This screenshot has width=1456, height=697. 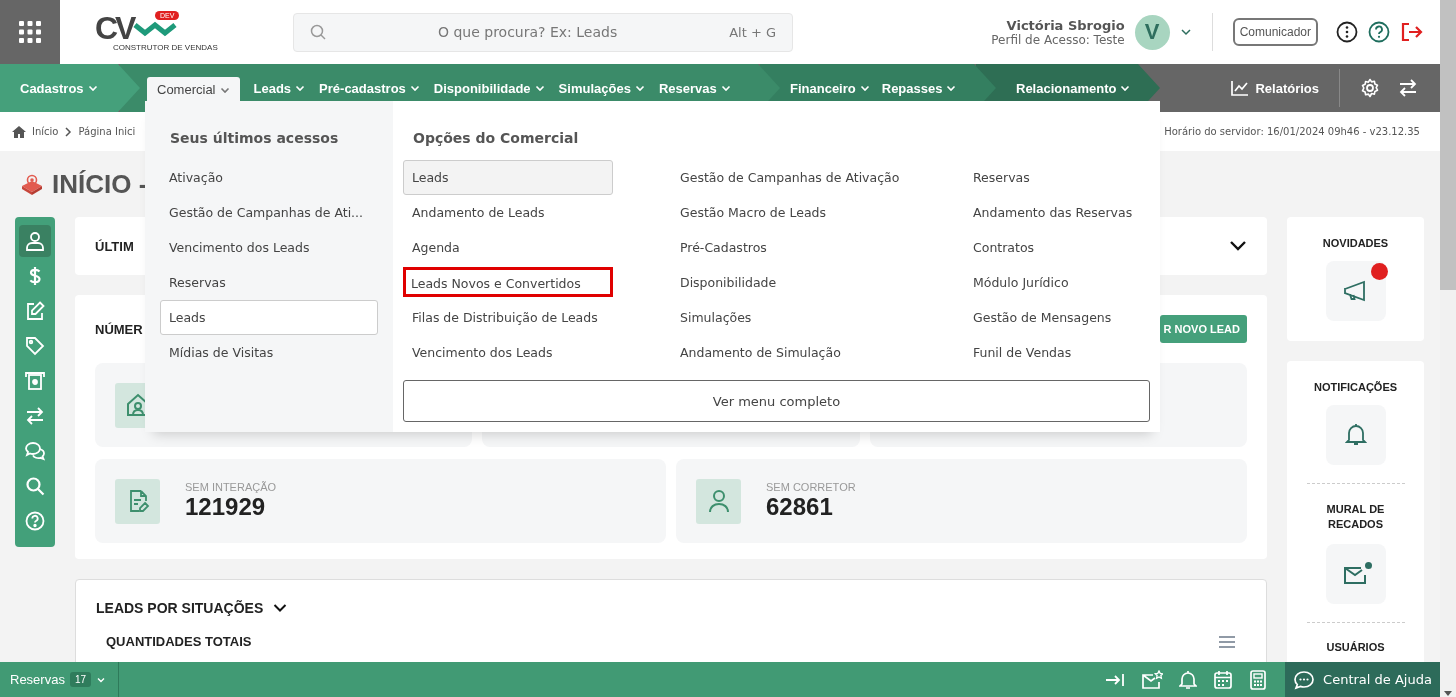 I want to click on count-badge: 17, so click(x=80, y=679).